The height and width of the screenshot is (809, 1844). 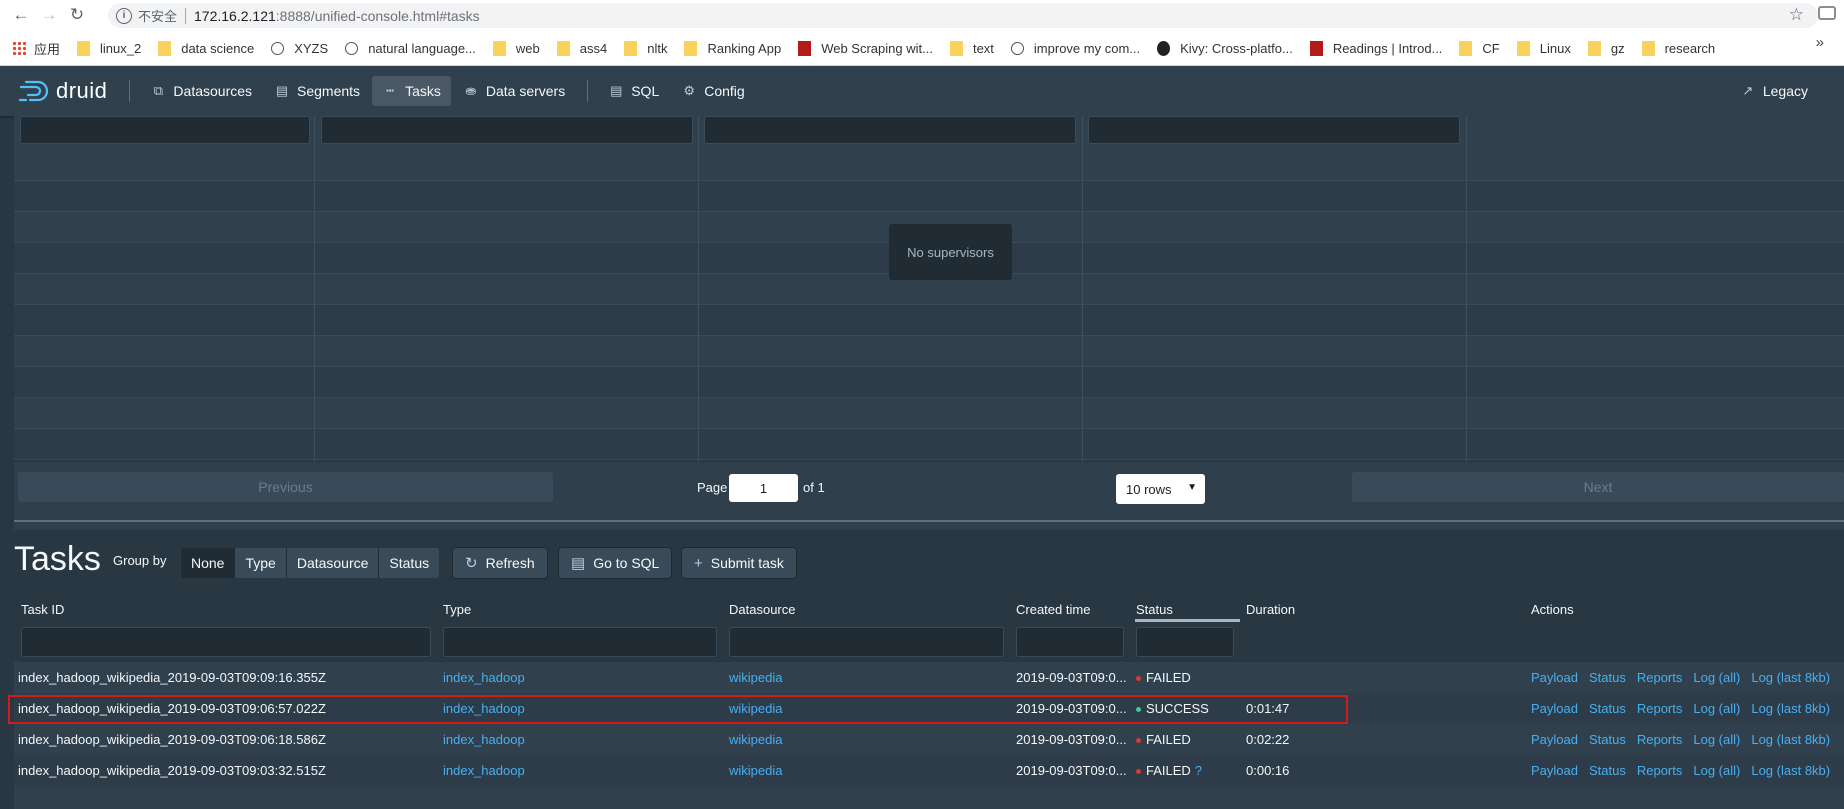 What do you see at coordinates (333, 563) in the screenshot?
I see `group-datasource-button: Datasource` at bounding box center [333, 563].